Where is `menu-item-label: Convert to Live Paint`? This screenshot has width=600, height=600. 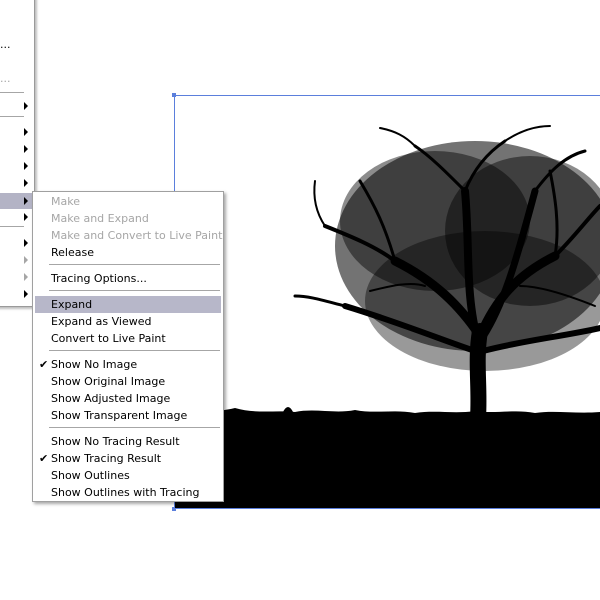
menu-item-label: Convert to Live Paint is located at coordinates (108, 338).